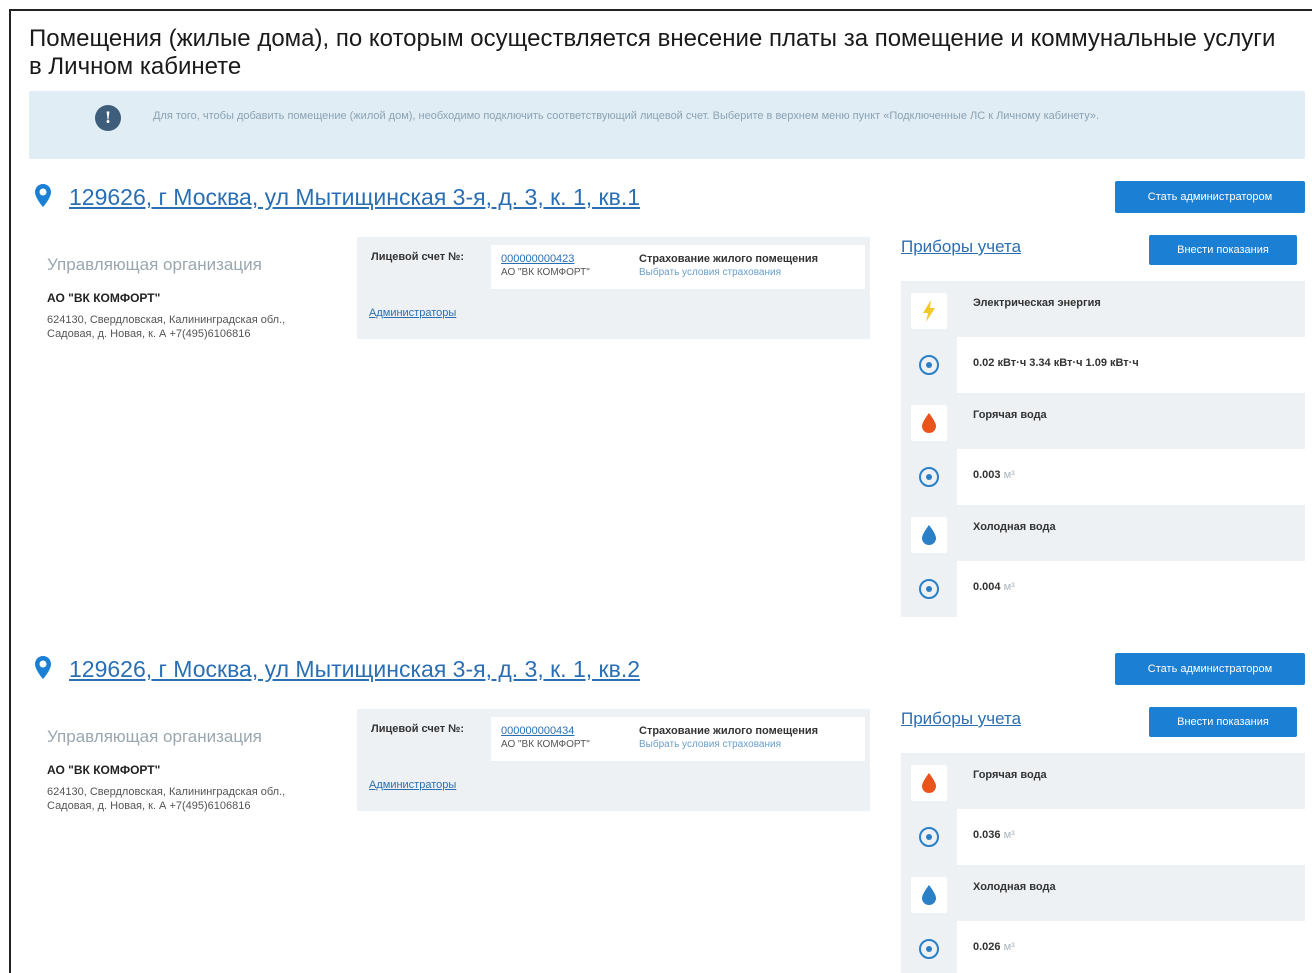 The width and height of the screenshot is (1312, 973). I want to click on reading-number: 0.003, so click(987, 475).